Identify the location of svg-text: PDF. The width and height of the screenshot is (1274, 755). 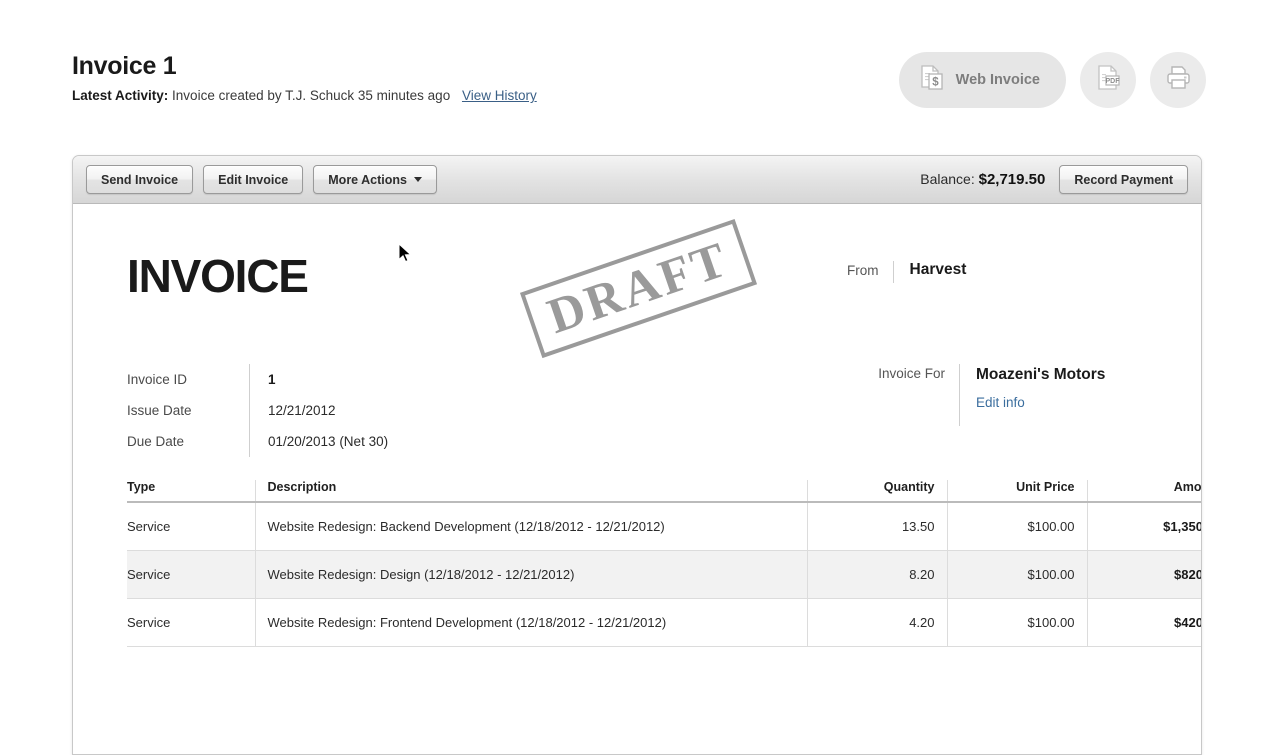
(1112, 81).